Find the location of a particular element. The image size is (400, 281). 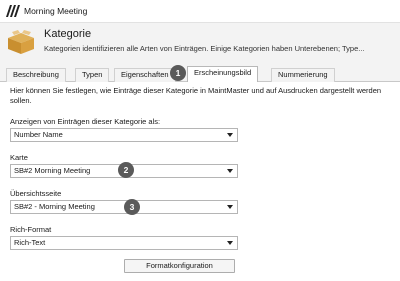

rich-format-label: Rich-Format is located at coordinates (31, 229).